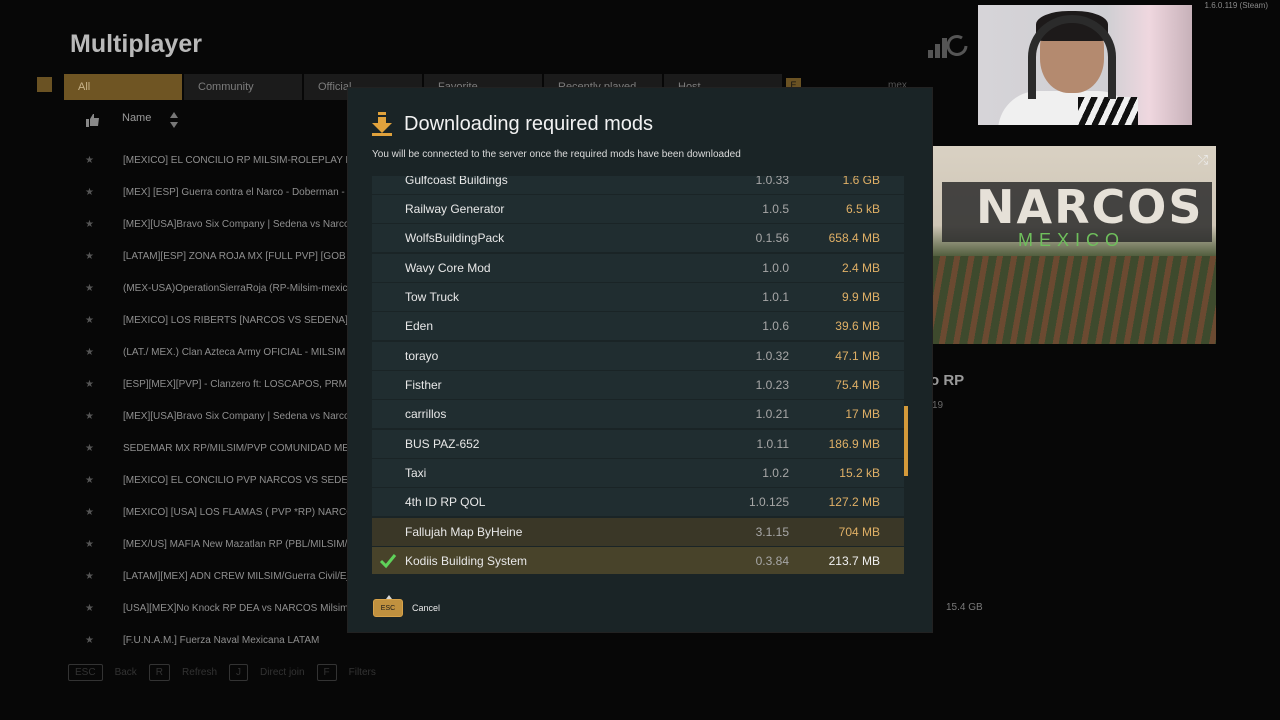  What do you see at coordinates (326, 672) in the screenshot?
I see `filters-key: F` at bounding box center [326, 672].